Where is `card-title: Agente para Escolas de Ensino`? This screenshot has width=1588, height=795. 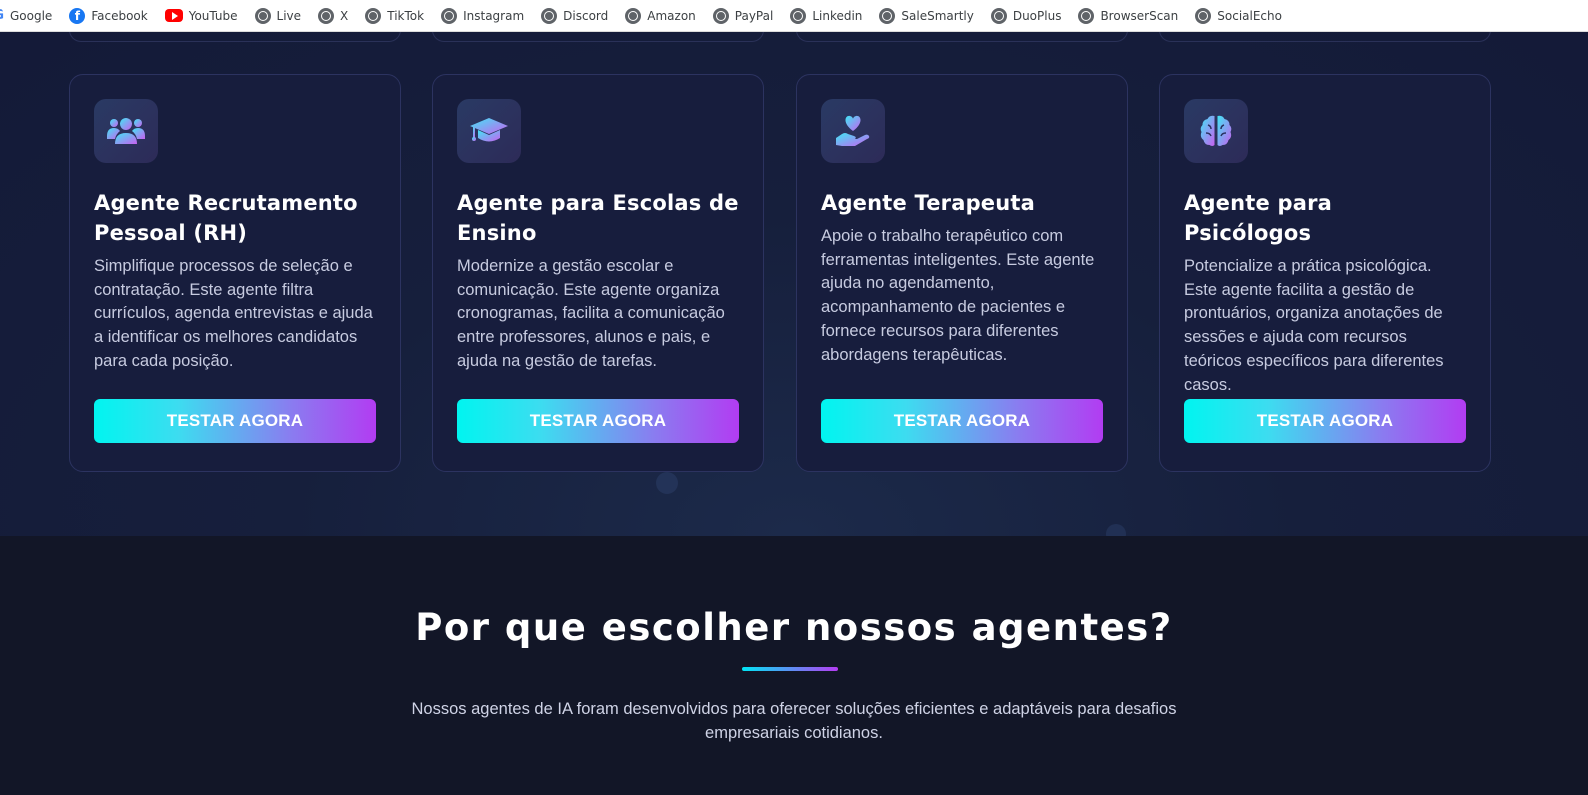
card-title: Agente para Escolas de Ensino is located at coordinates (598, 218).